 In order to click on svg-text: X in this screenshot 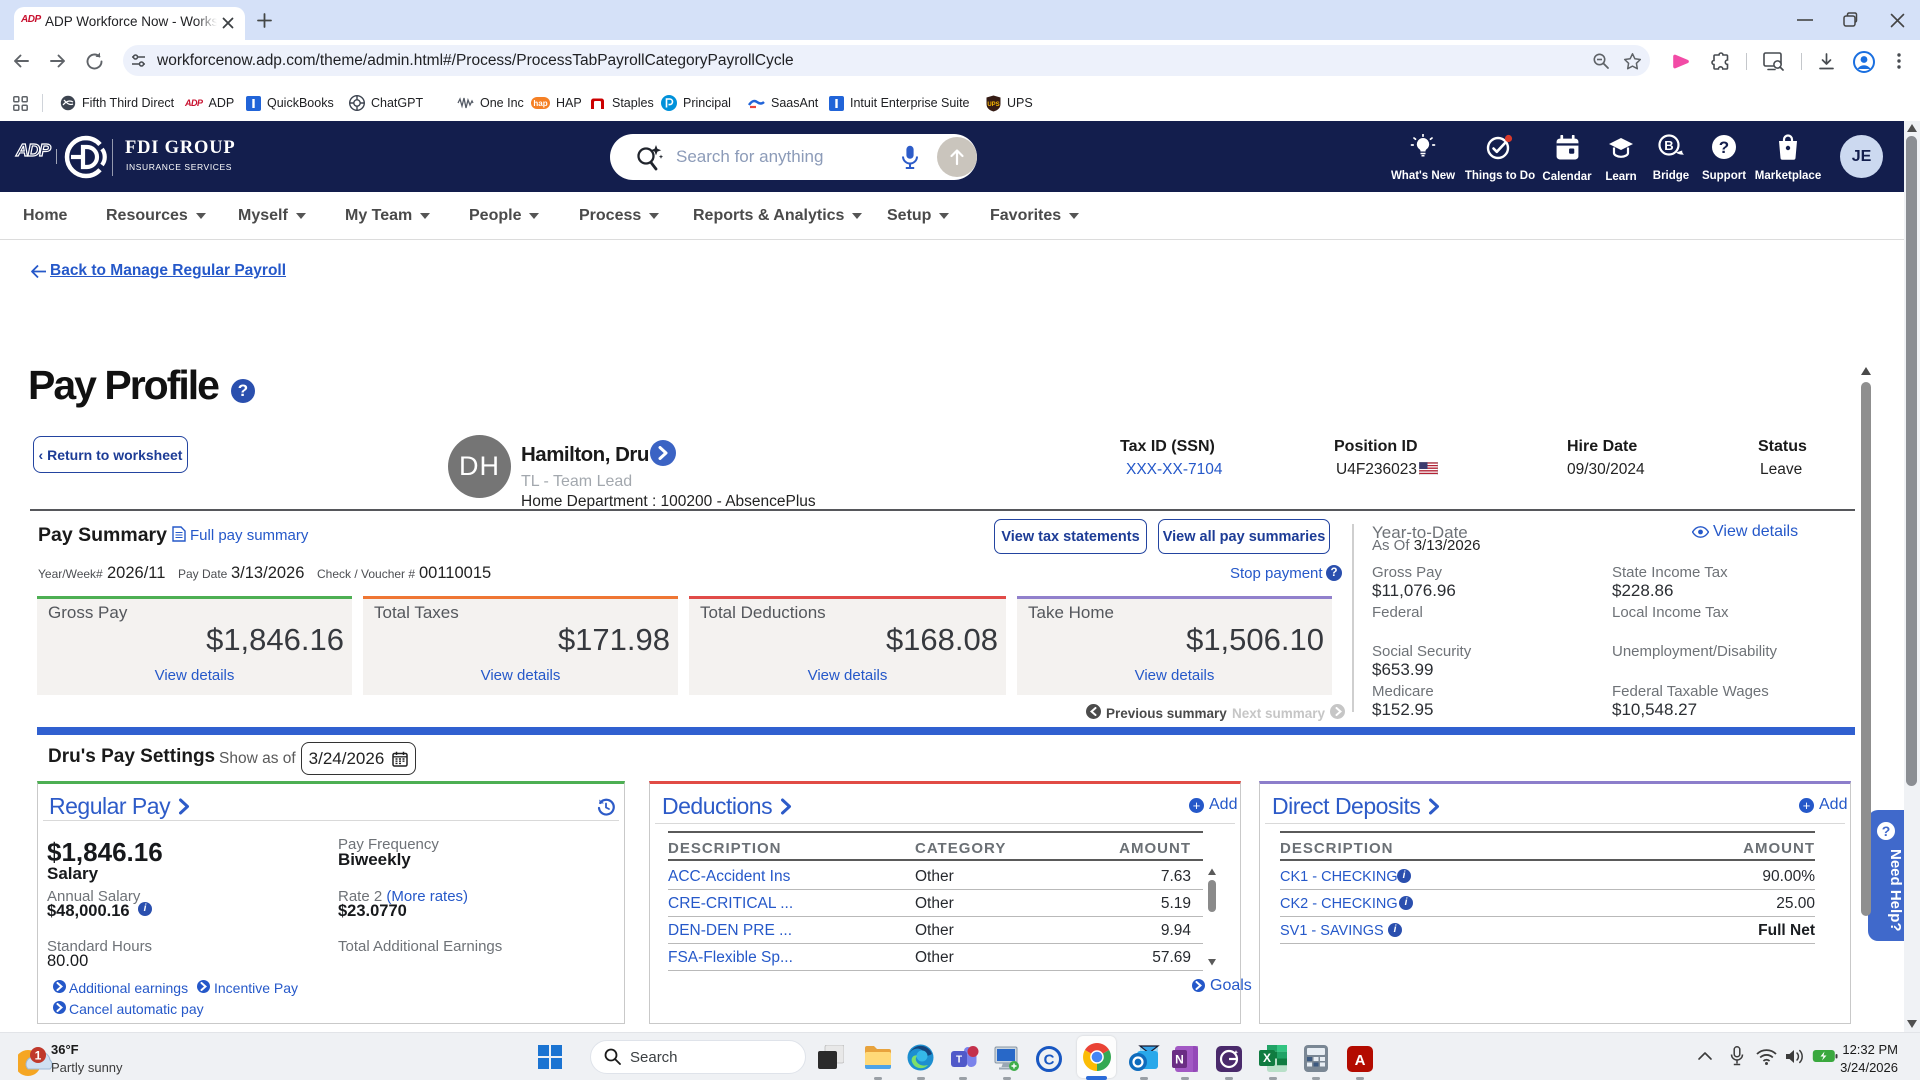, I will do `click(1267, 1058)`.